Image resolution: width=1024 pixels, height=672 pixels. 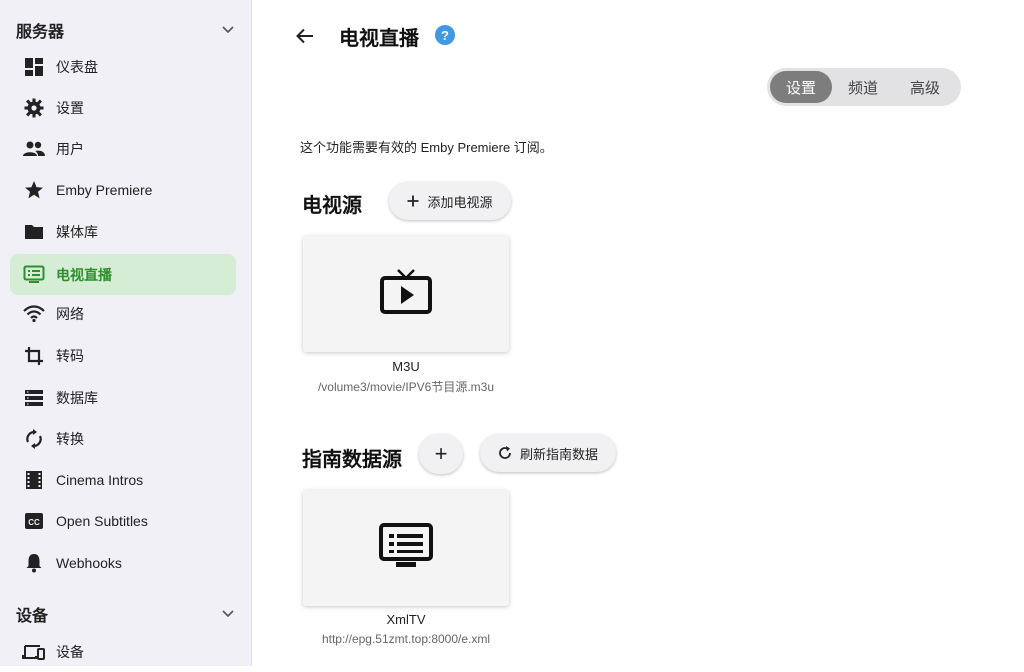 What do you see at coordinates (123, 313) in the screenshot?
I see `sidebar-item-network: 网络` at bounding box center [123, 313].